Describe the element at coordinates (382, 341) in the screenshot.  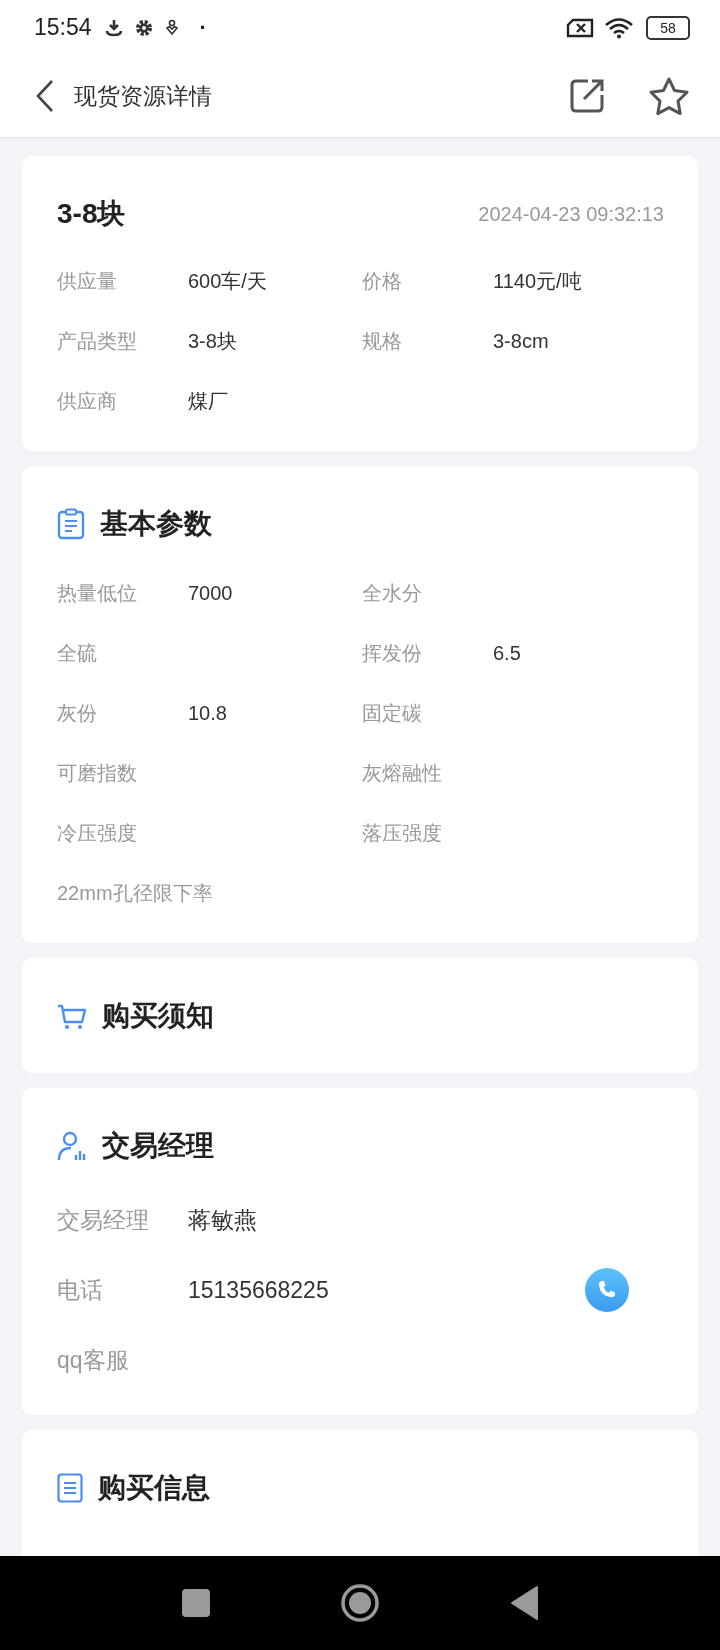
I see `field-label: 规格` at that location.